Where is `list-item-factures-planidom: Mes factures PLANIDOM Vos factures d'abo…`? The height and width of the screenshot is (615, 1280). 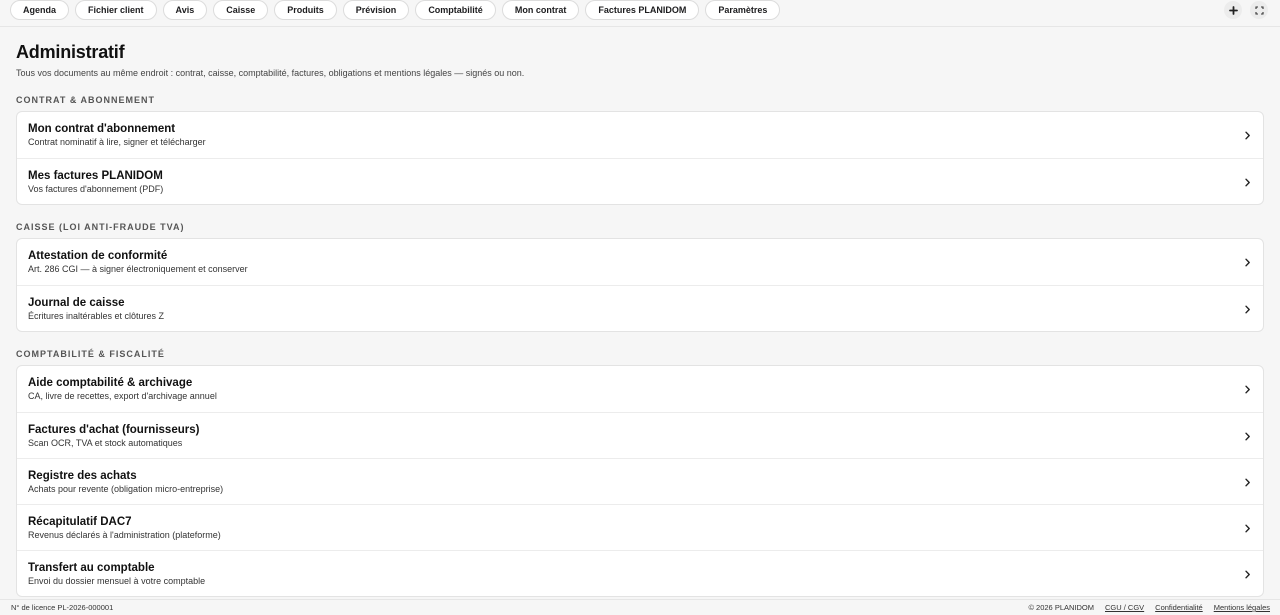
list-item-factures-planidom: Mes factures PLANIDOM Vos factures d'abo… is located at coordinates (640, 181).